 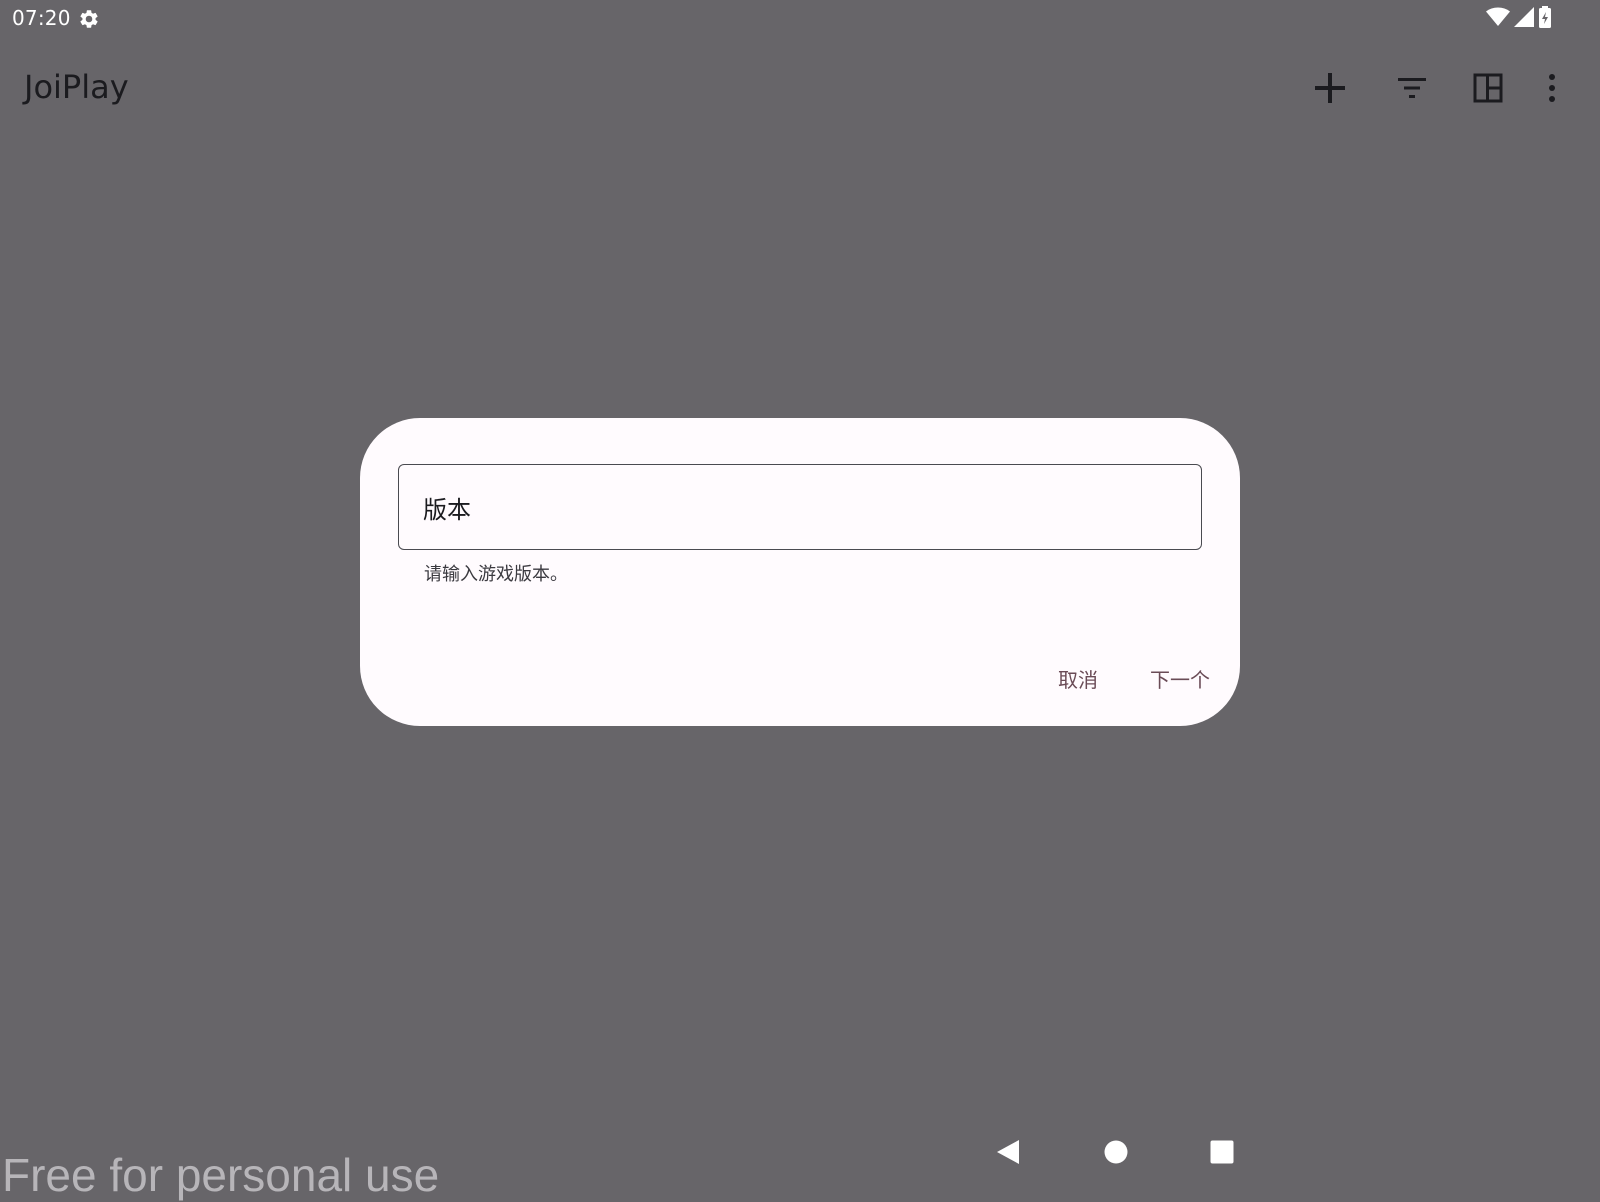 I want to click on wifi-icon, so click(x=1498, y=19).